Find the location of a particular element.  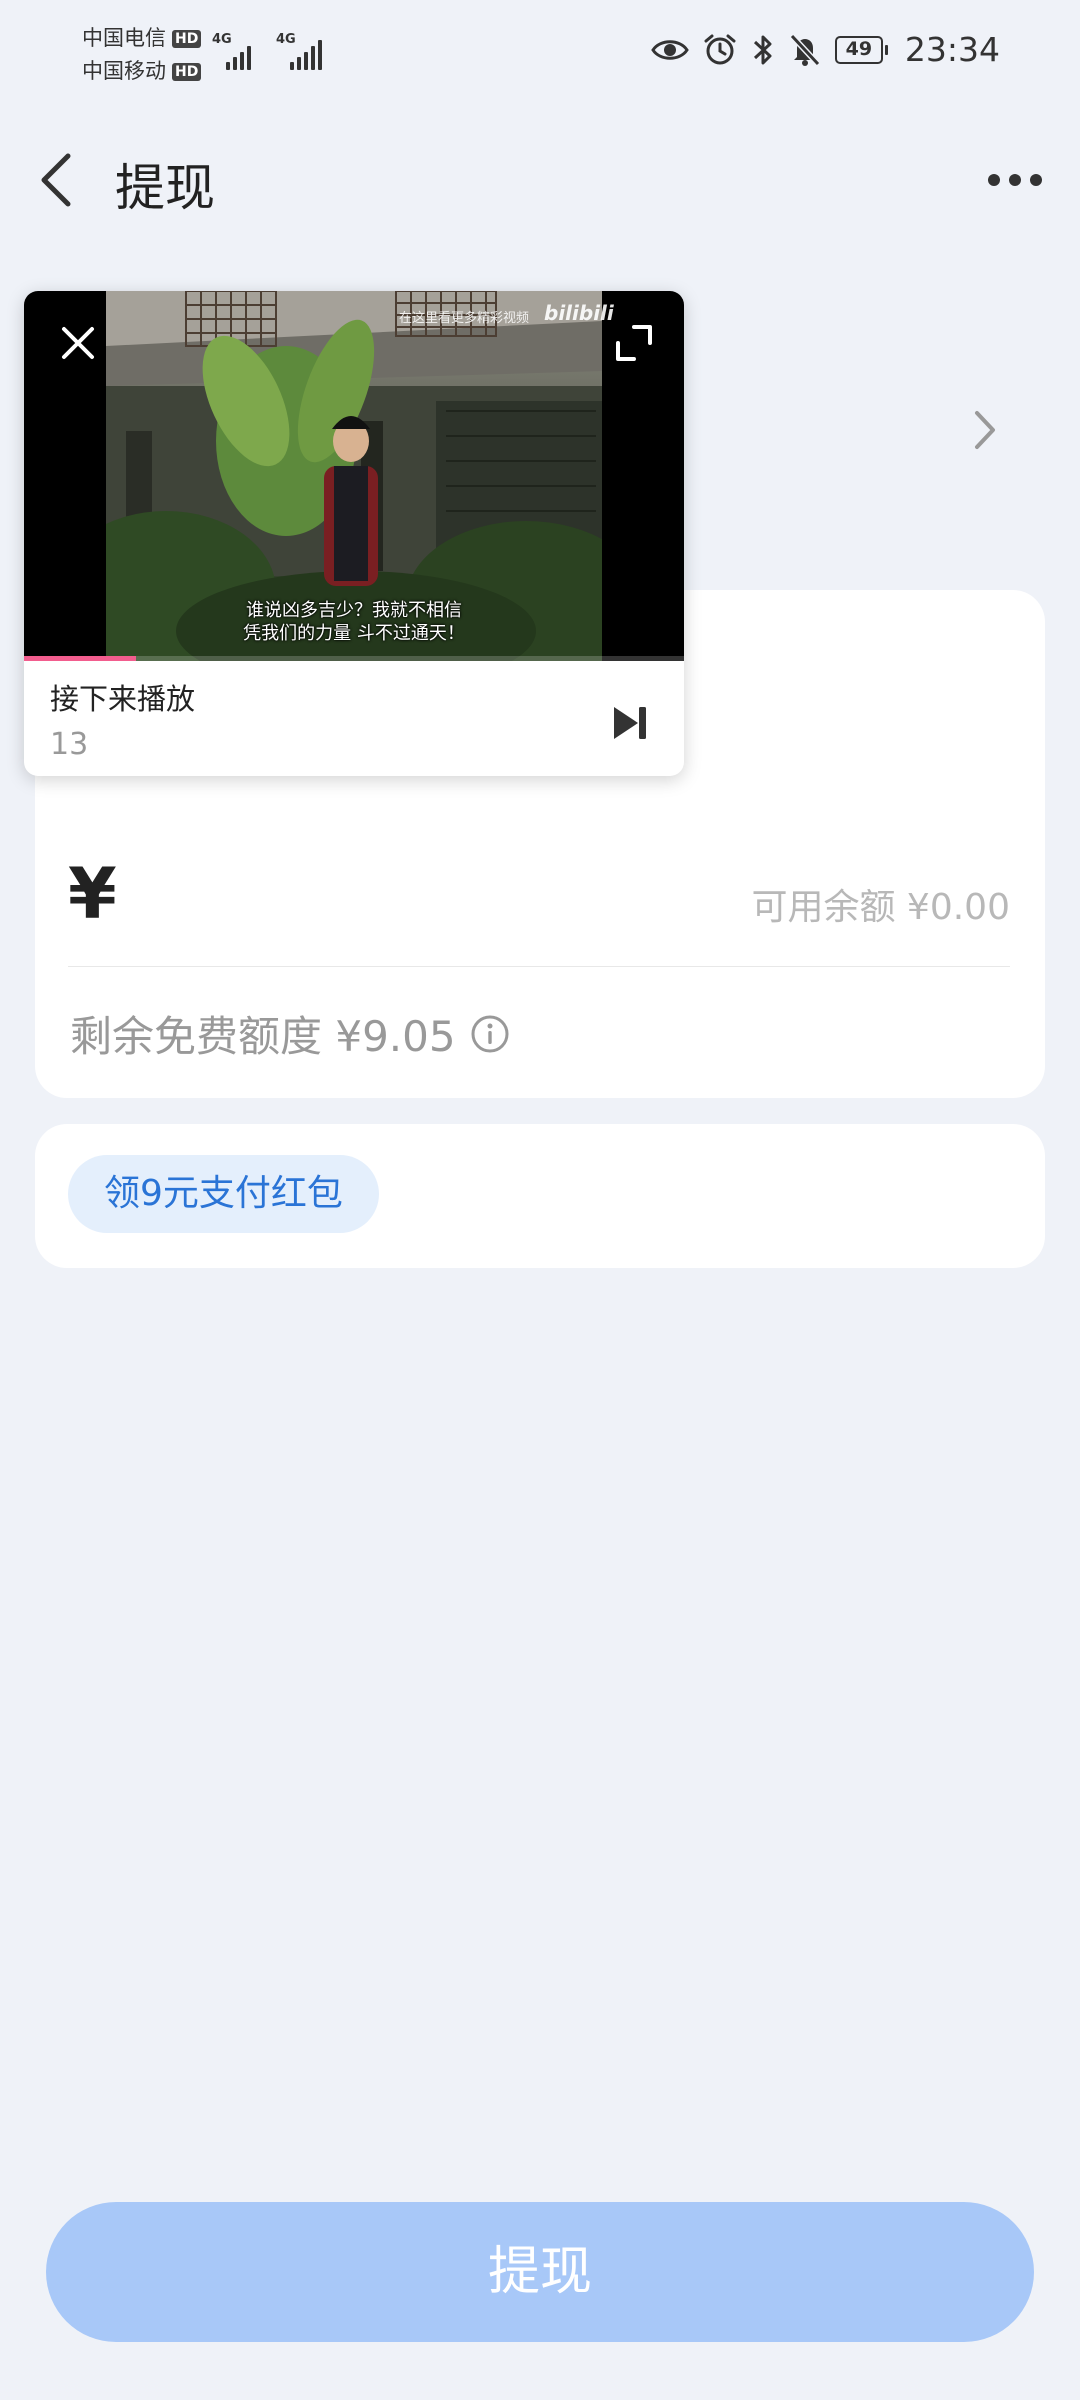

more-dots-icon is located at coordinates (1015, 180).